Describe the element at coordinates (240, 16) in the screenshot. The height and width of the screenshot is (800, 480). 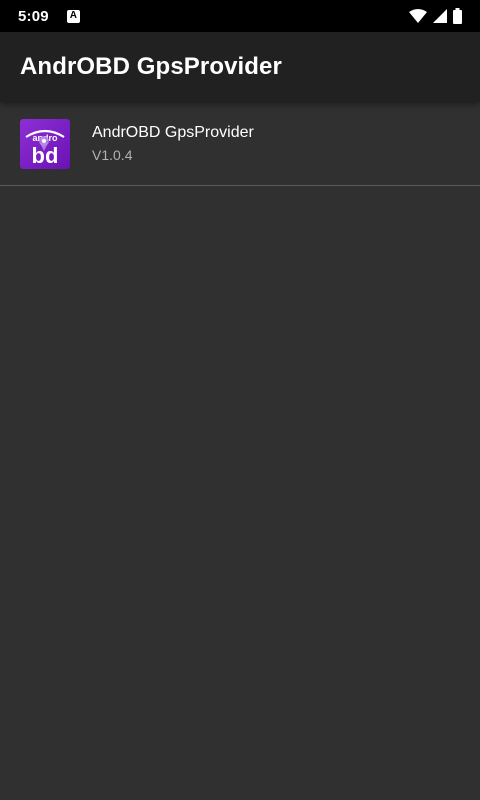
I see `status-bar: 5:09 A` at that location.